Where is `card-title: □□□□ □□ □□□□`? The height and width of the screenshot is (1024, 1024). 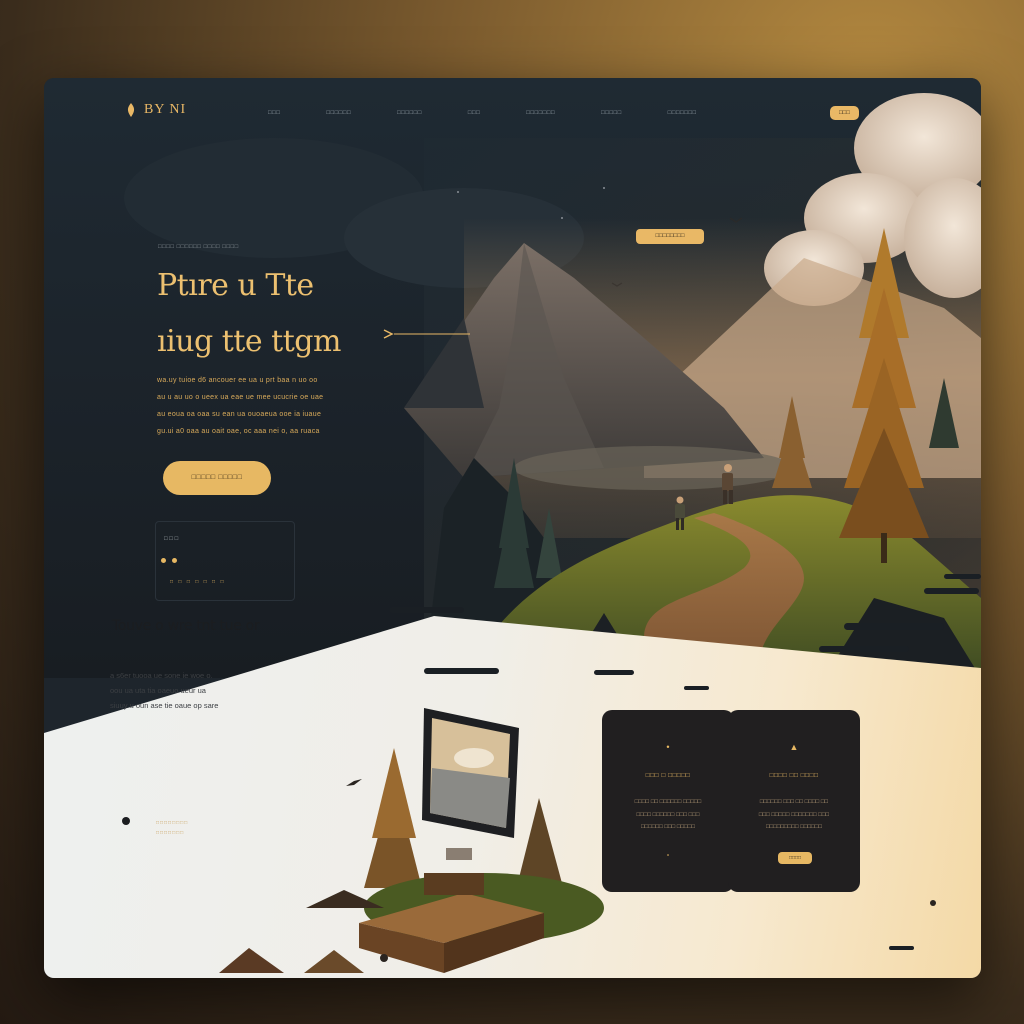
card-title: □□□□ □□ □□□□ is located at coordinates (794, 775).